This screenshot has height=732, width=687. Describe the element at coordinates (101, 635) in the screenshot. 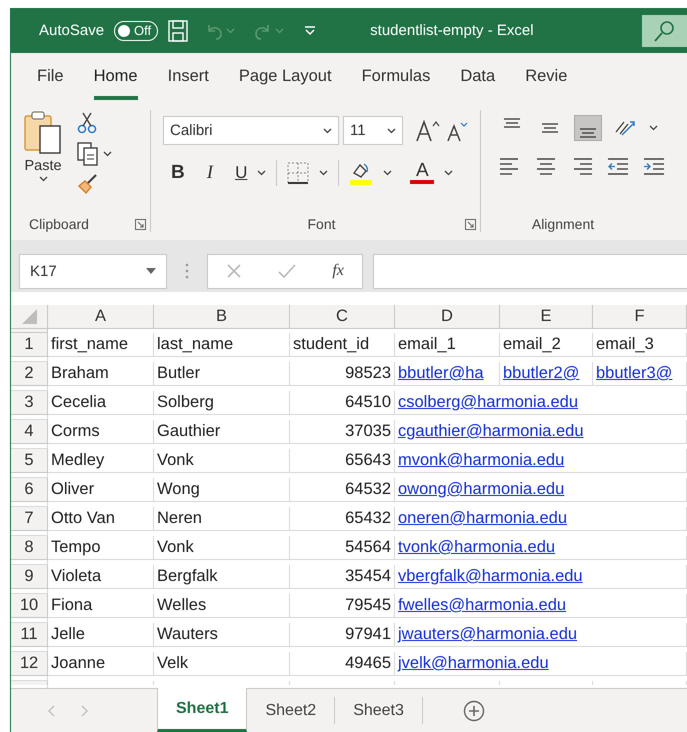

I see `table-cell: Jelle` at that location.